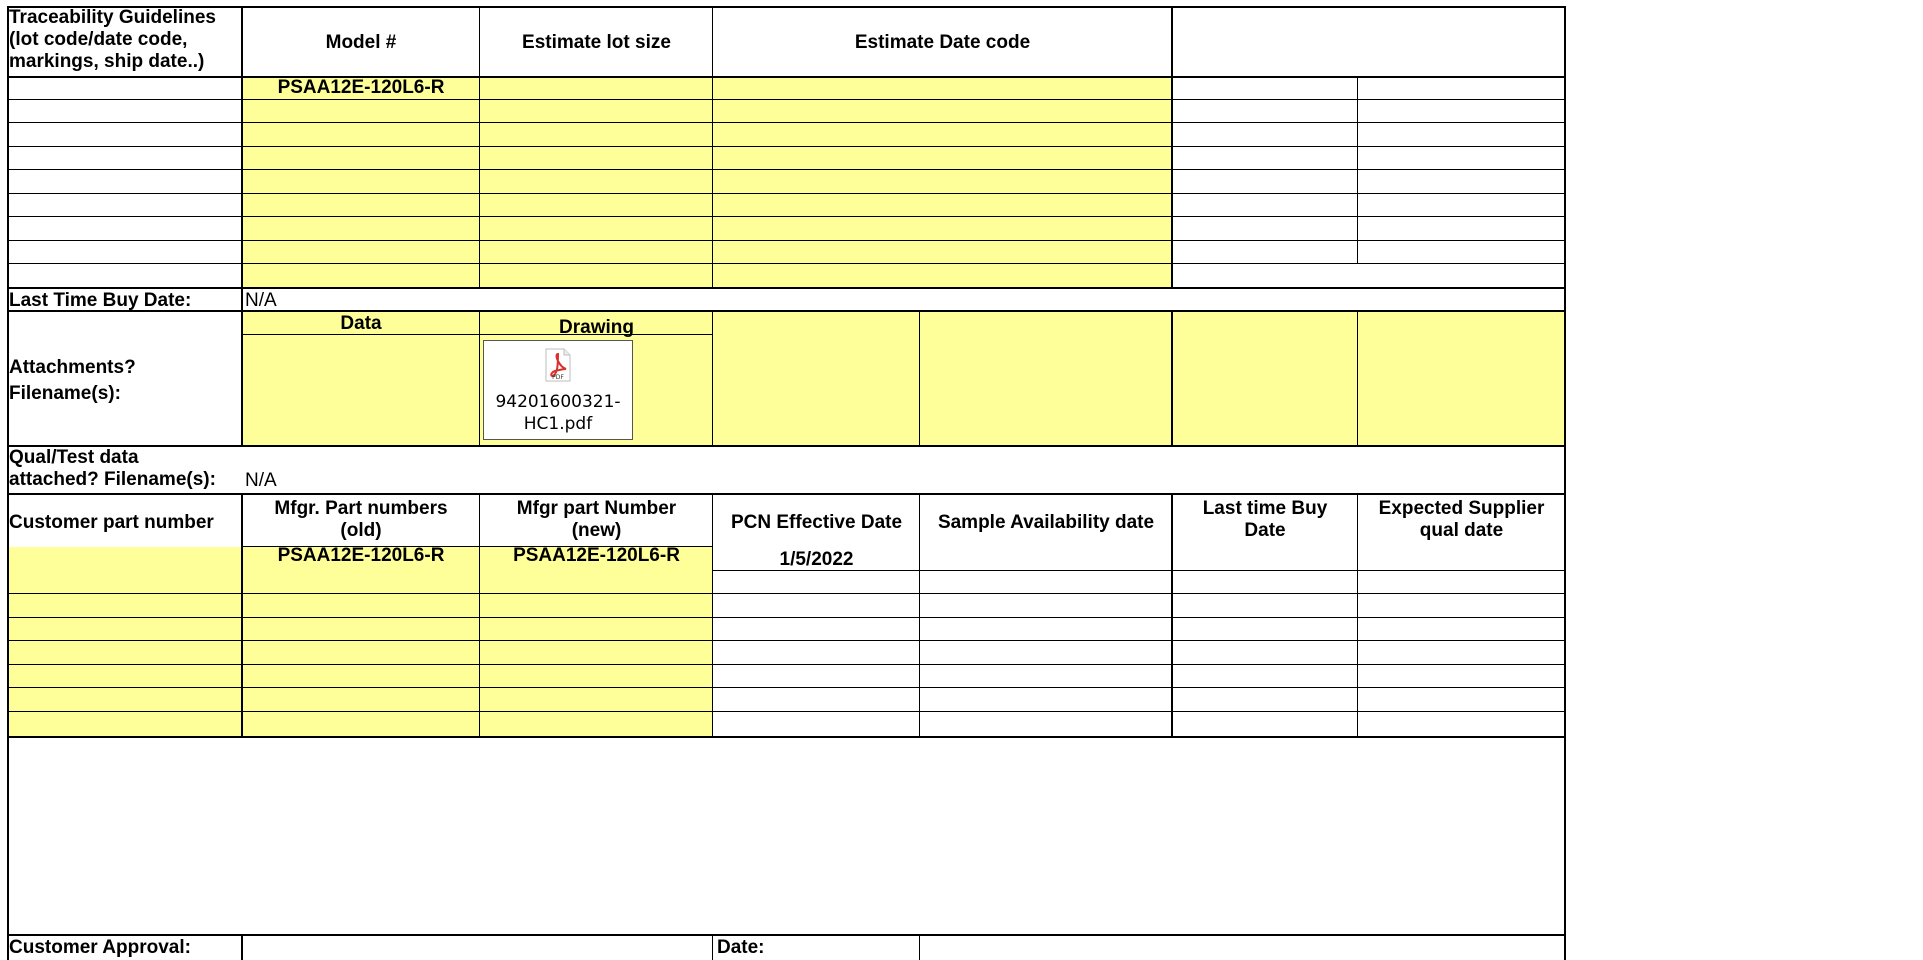 The height and width of the screenshot is (960, 1923). I want to click on model-header: Model #, so click(361, 42).